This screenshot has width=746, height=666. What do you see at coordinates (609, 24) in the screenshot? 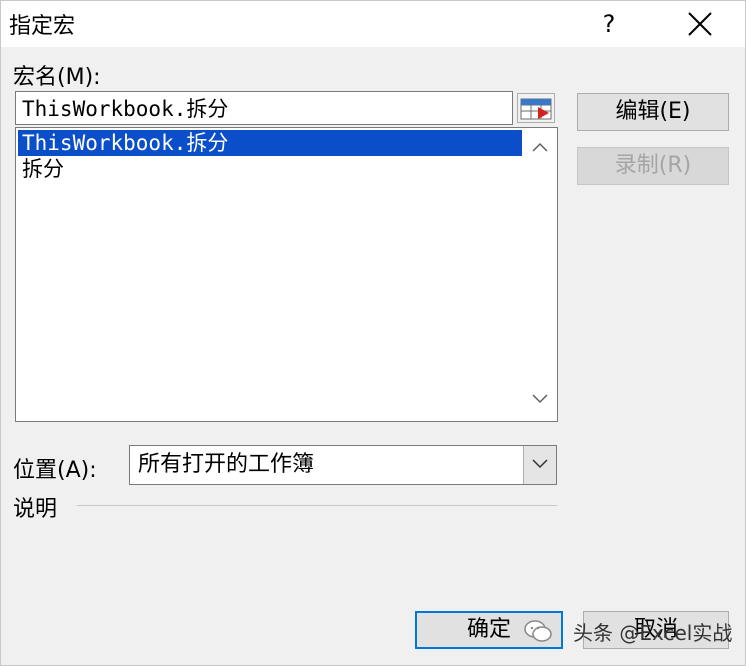
I see `help-button: ?` at bounding box center [609, 24].